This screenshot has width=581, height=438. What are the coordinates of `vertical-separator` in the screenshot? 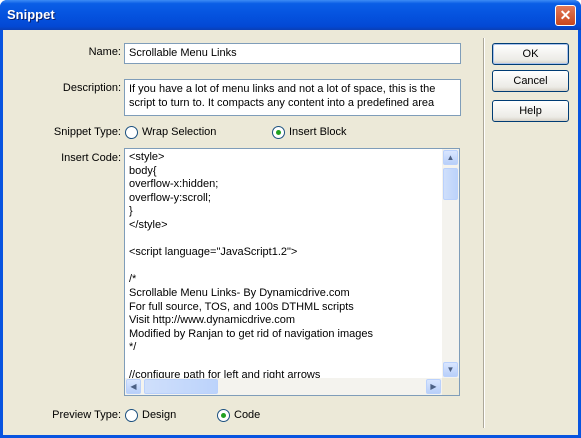 It's located at (483, 233).